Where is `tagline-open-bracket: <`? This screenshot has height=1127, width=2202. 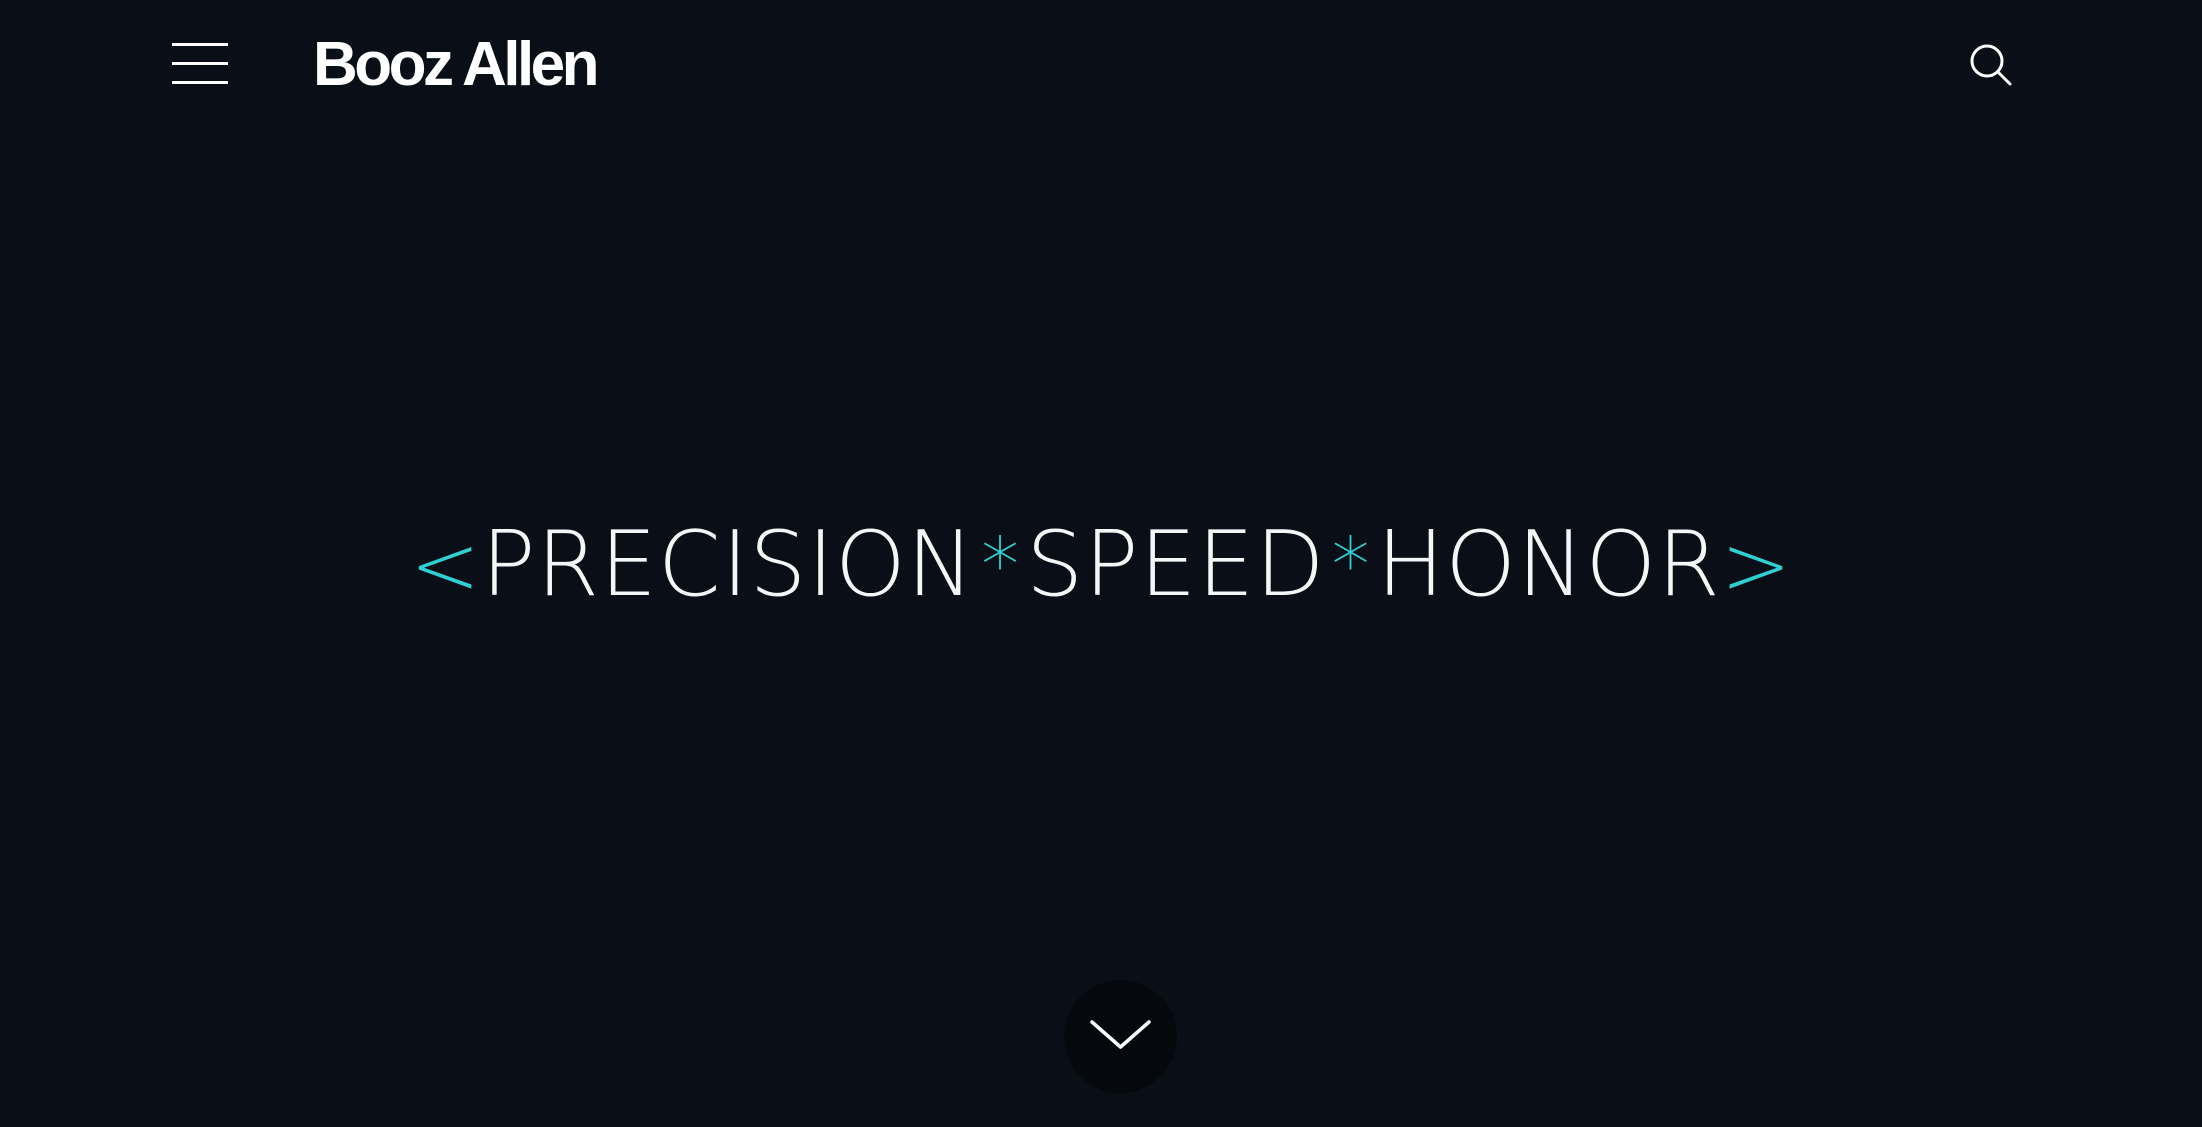 tagline-open-bracket: < is located at coordinates (445, 565).